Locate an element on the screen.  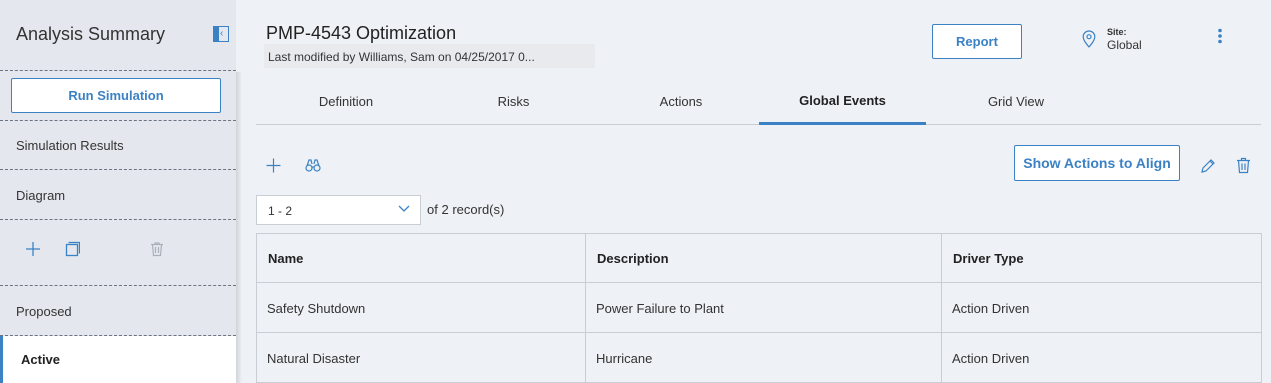
report-button: Report is located at coordinates (977, 41).